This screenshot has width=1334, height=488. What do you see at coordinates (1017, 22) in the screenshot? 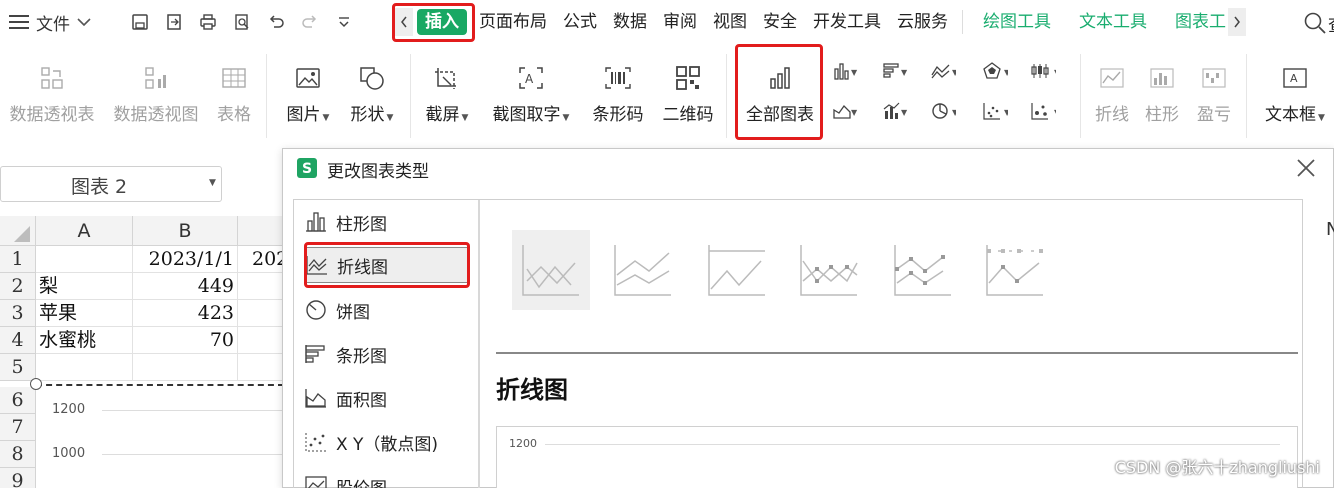
I see `tab-drawing-tools: 绘图工具` at bounding box center [1017, 22].